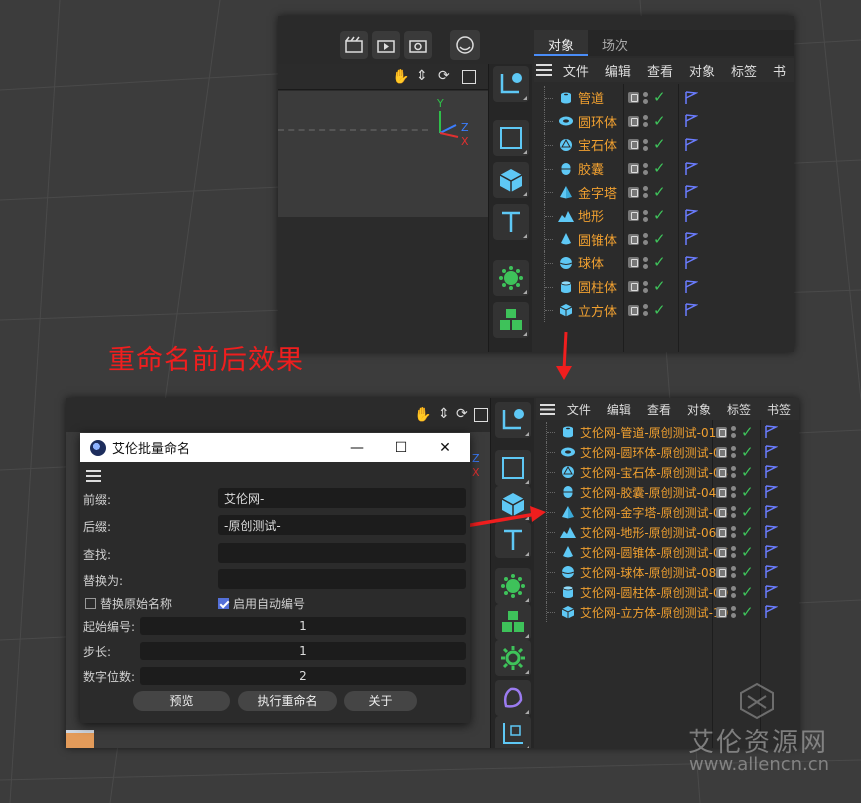 The height and width of the screenshot is (803, 861). What do you see at coordinates (181, 701) in the screenshot?
I see `preview-button: 预览` at bounding box center [181, 701].